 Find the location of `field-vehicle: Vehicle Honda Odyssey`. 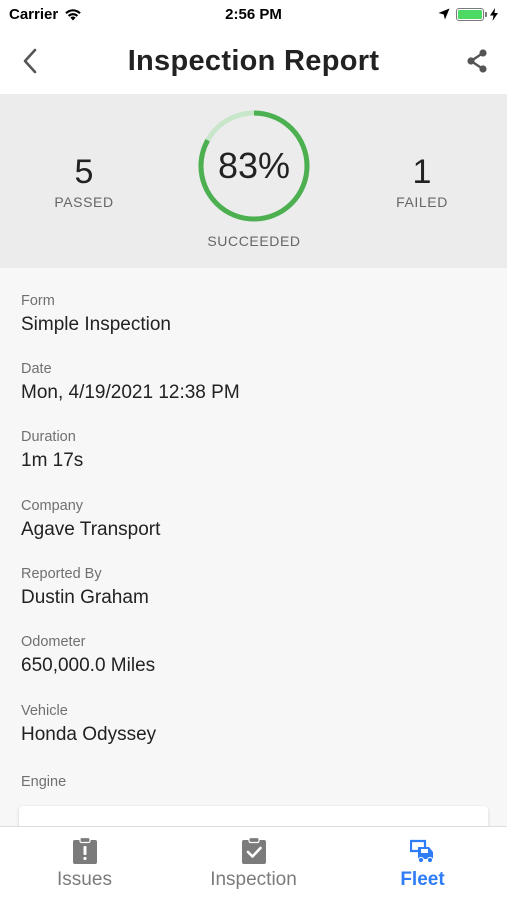

field-vehicle: Vehicle Honda Odyssey is located at coordinates (251, 725).